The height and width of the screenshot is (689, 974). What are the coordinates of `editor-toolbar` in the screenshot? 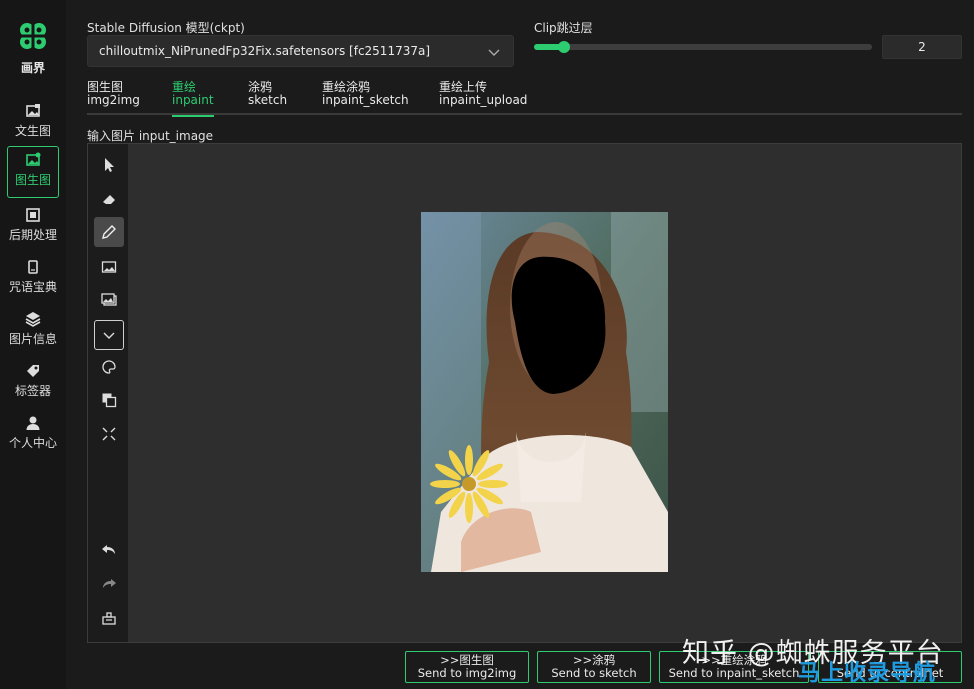 It's located at (108, 393).